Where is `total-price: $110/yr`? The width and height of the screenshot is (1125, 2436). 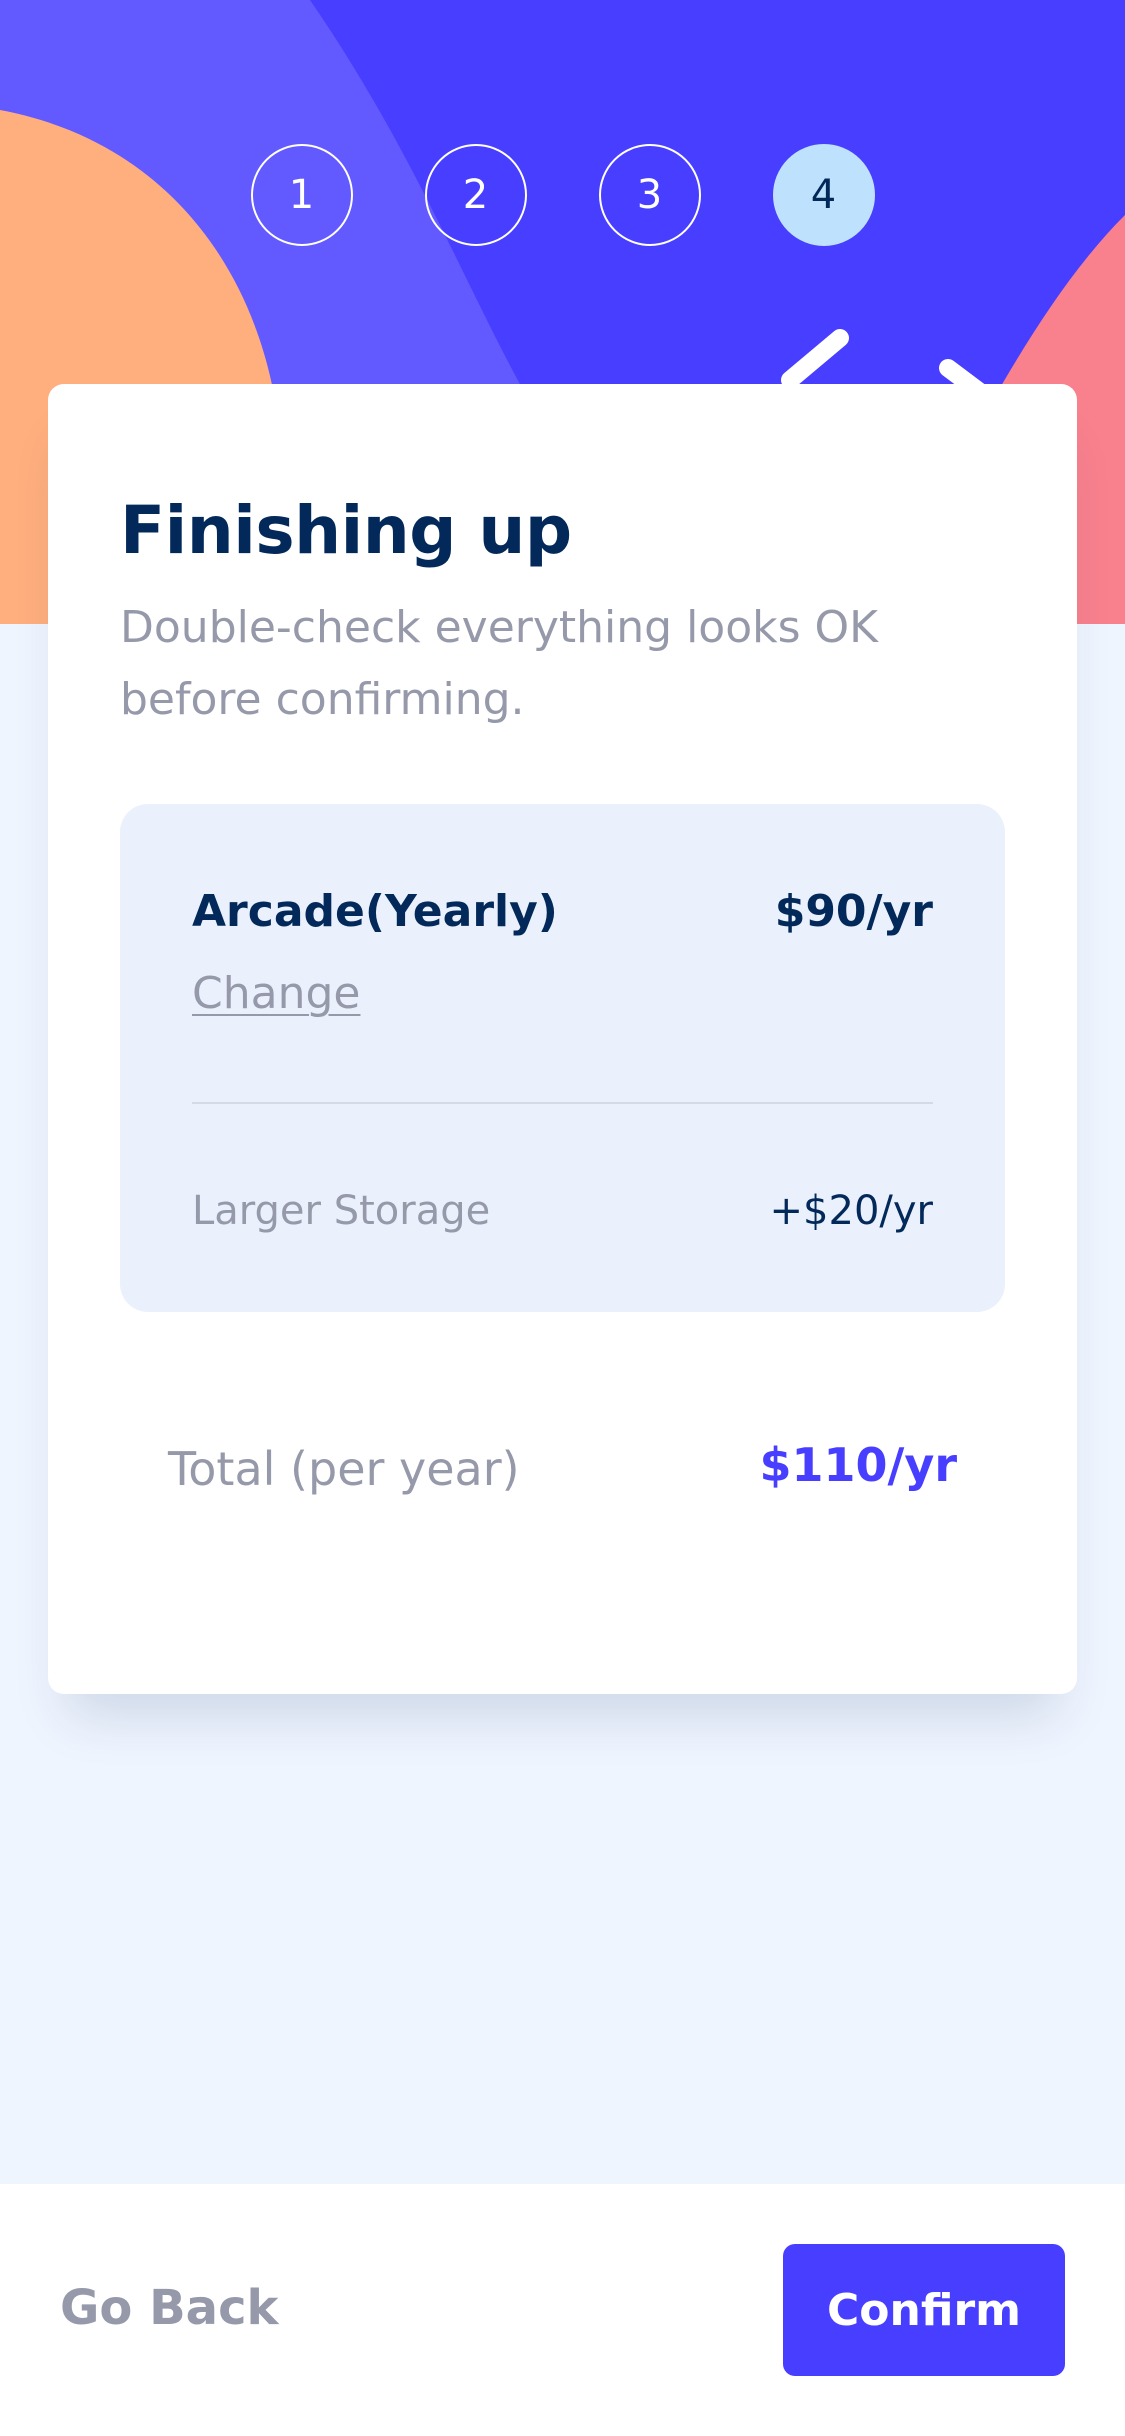
total-price: $110/yr is located at coordinates (858, 1465).